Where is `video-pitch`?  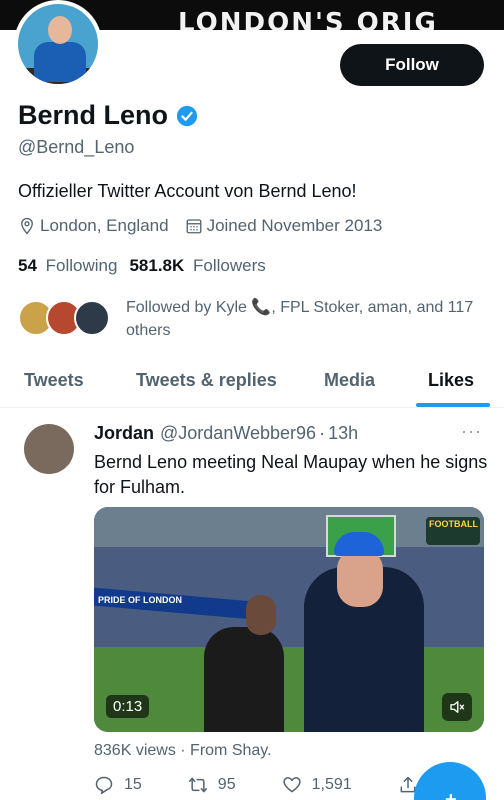 video-pitch is located at coordinates (289, 689).